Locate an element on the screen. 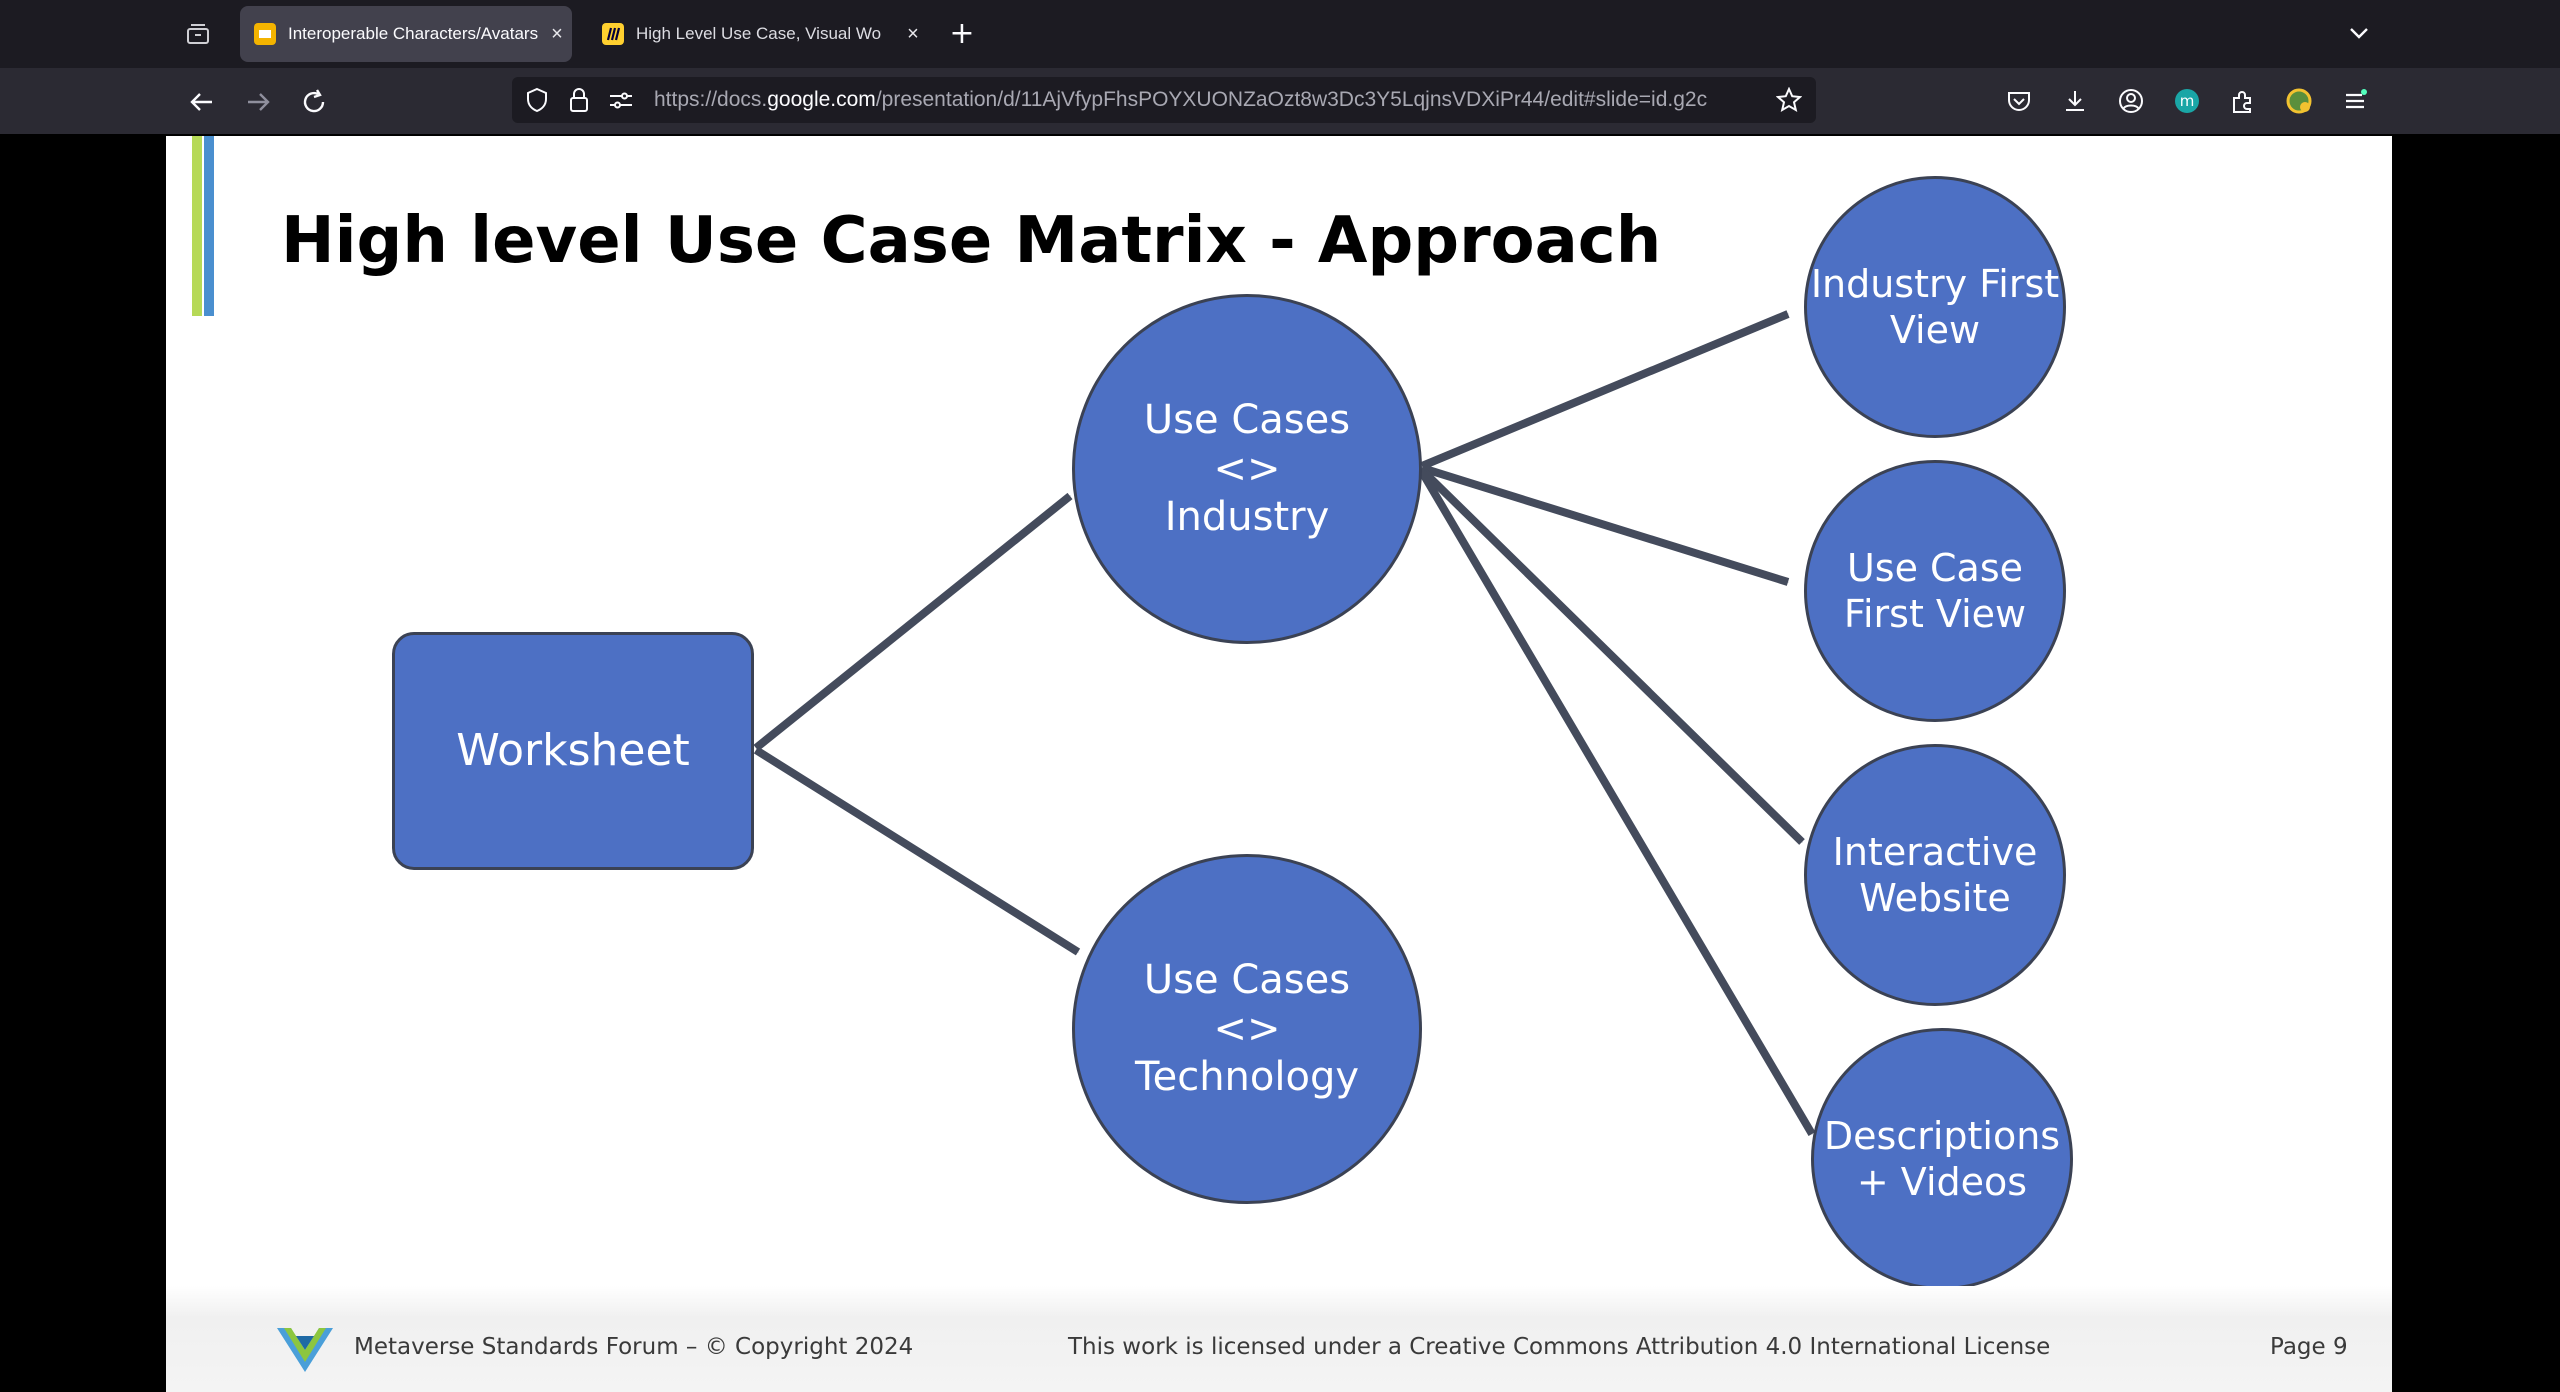 Image resolution: width=2560 pixels, height=1392 pixels. forward-icon is located at coordinates (258, 102).